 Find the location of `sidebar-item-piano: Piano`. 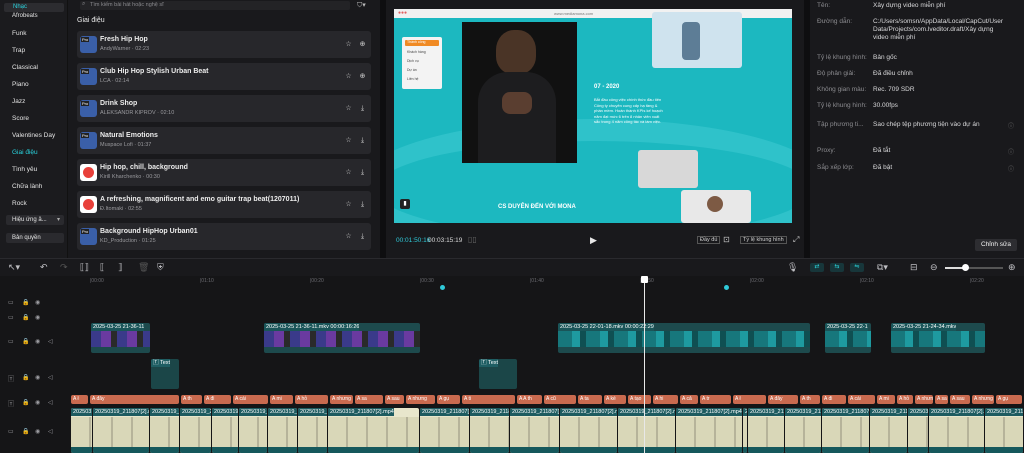

sidebar-item-piano: Piano is located at coordinates (20, 84).